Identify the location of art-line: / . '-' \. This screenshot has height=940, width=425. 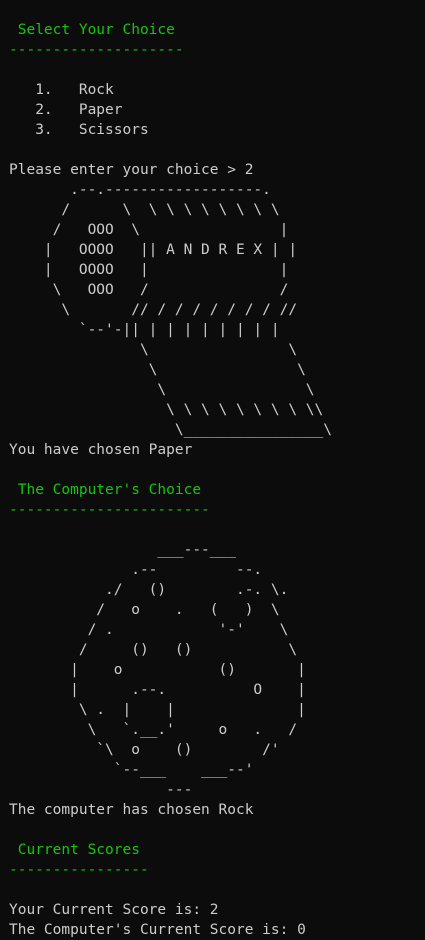
(149, 630).